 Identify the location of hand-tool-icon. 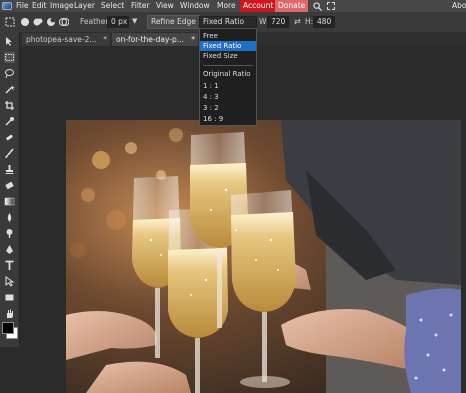
(9, 313).